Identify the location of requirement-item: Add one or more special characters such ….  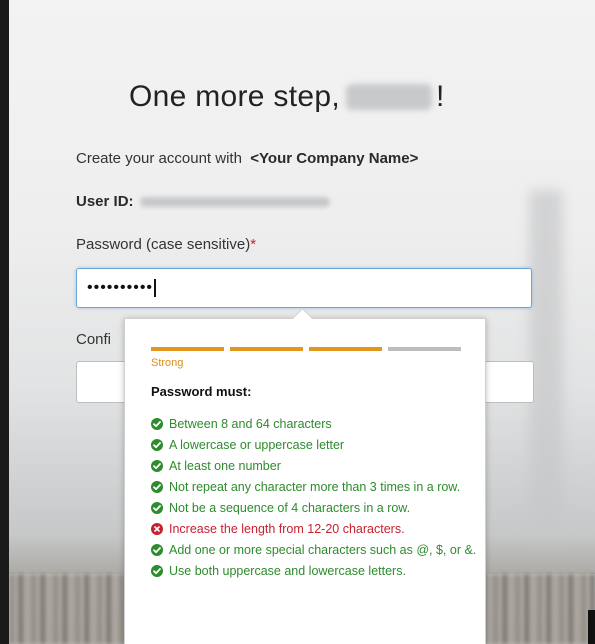
(316, 550).